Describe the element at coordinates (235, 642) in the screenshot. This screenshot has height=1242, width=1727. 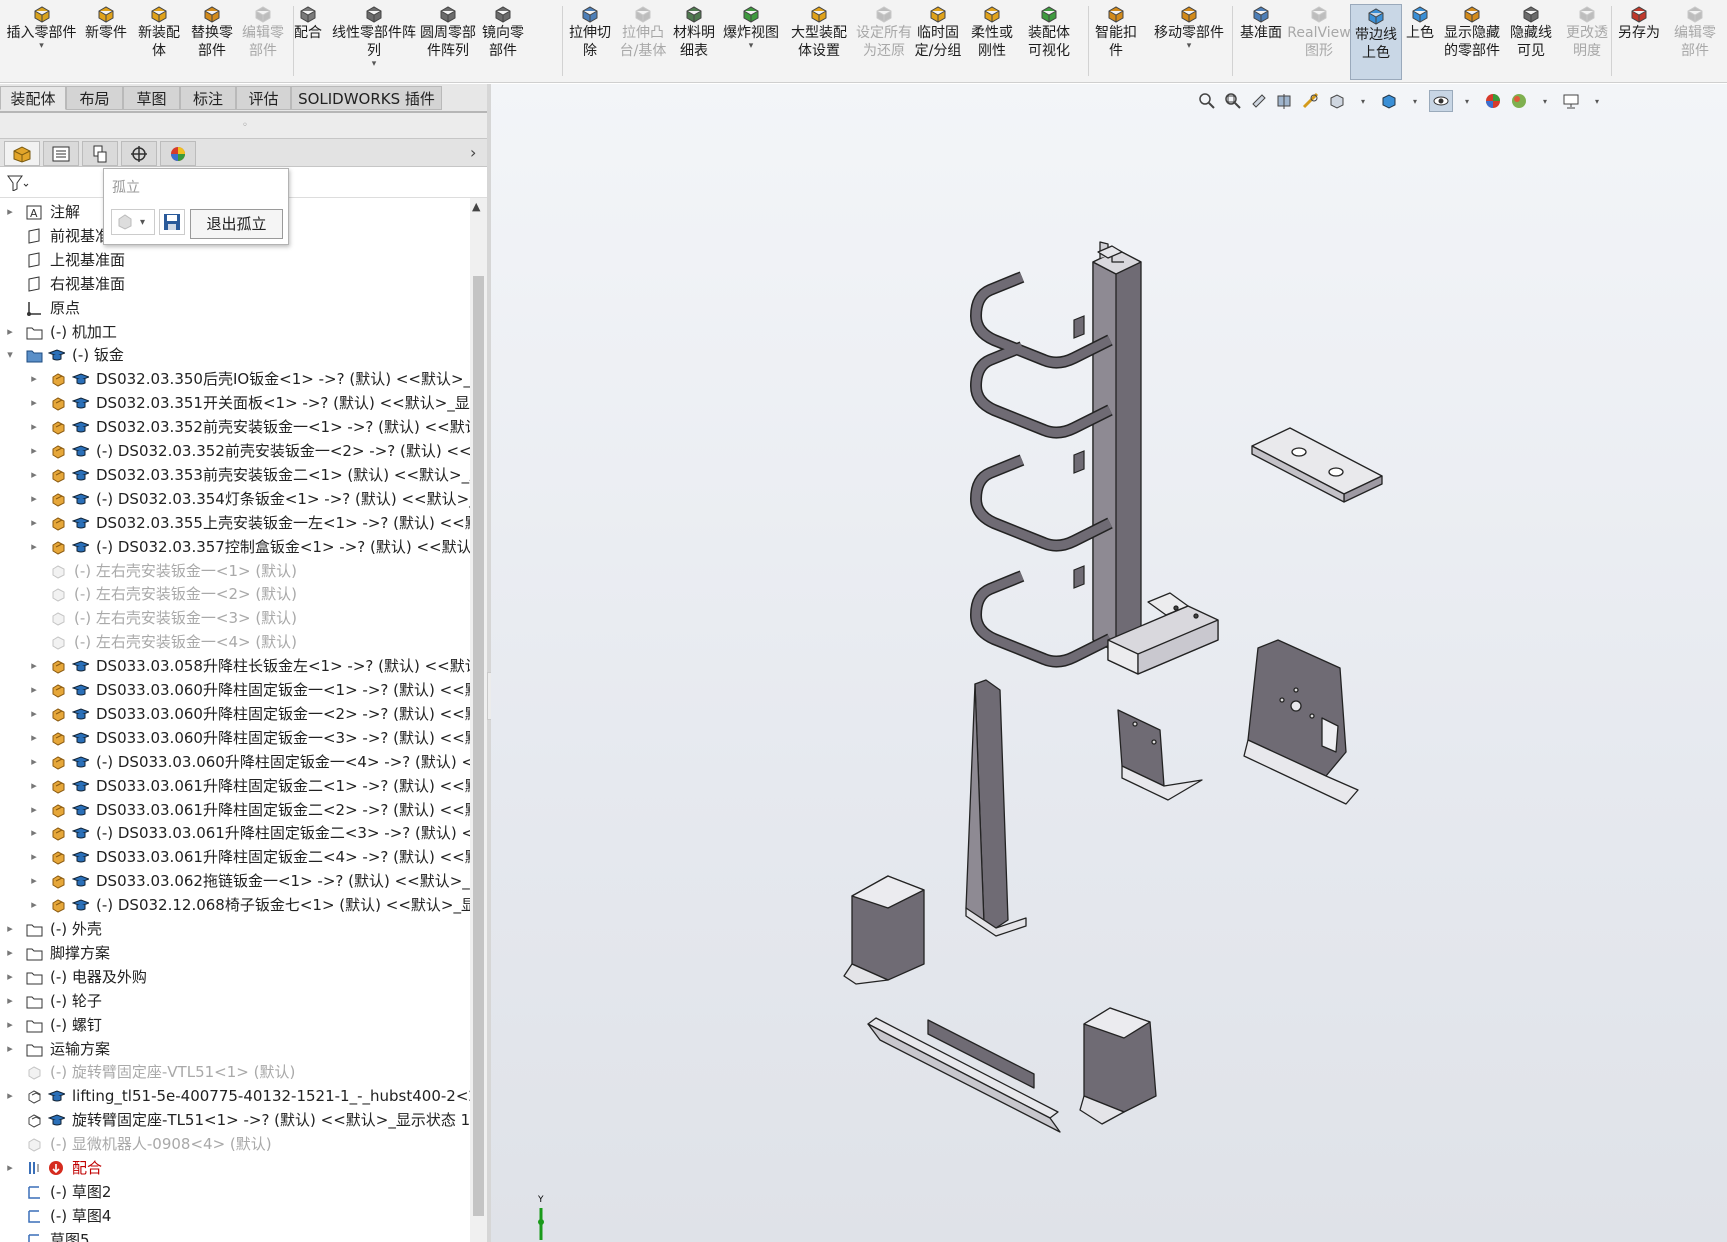
I see `tree-item: (-) 左右壳安装钣金一<4> (默认)` at that location.